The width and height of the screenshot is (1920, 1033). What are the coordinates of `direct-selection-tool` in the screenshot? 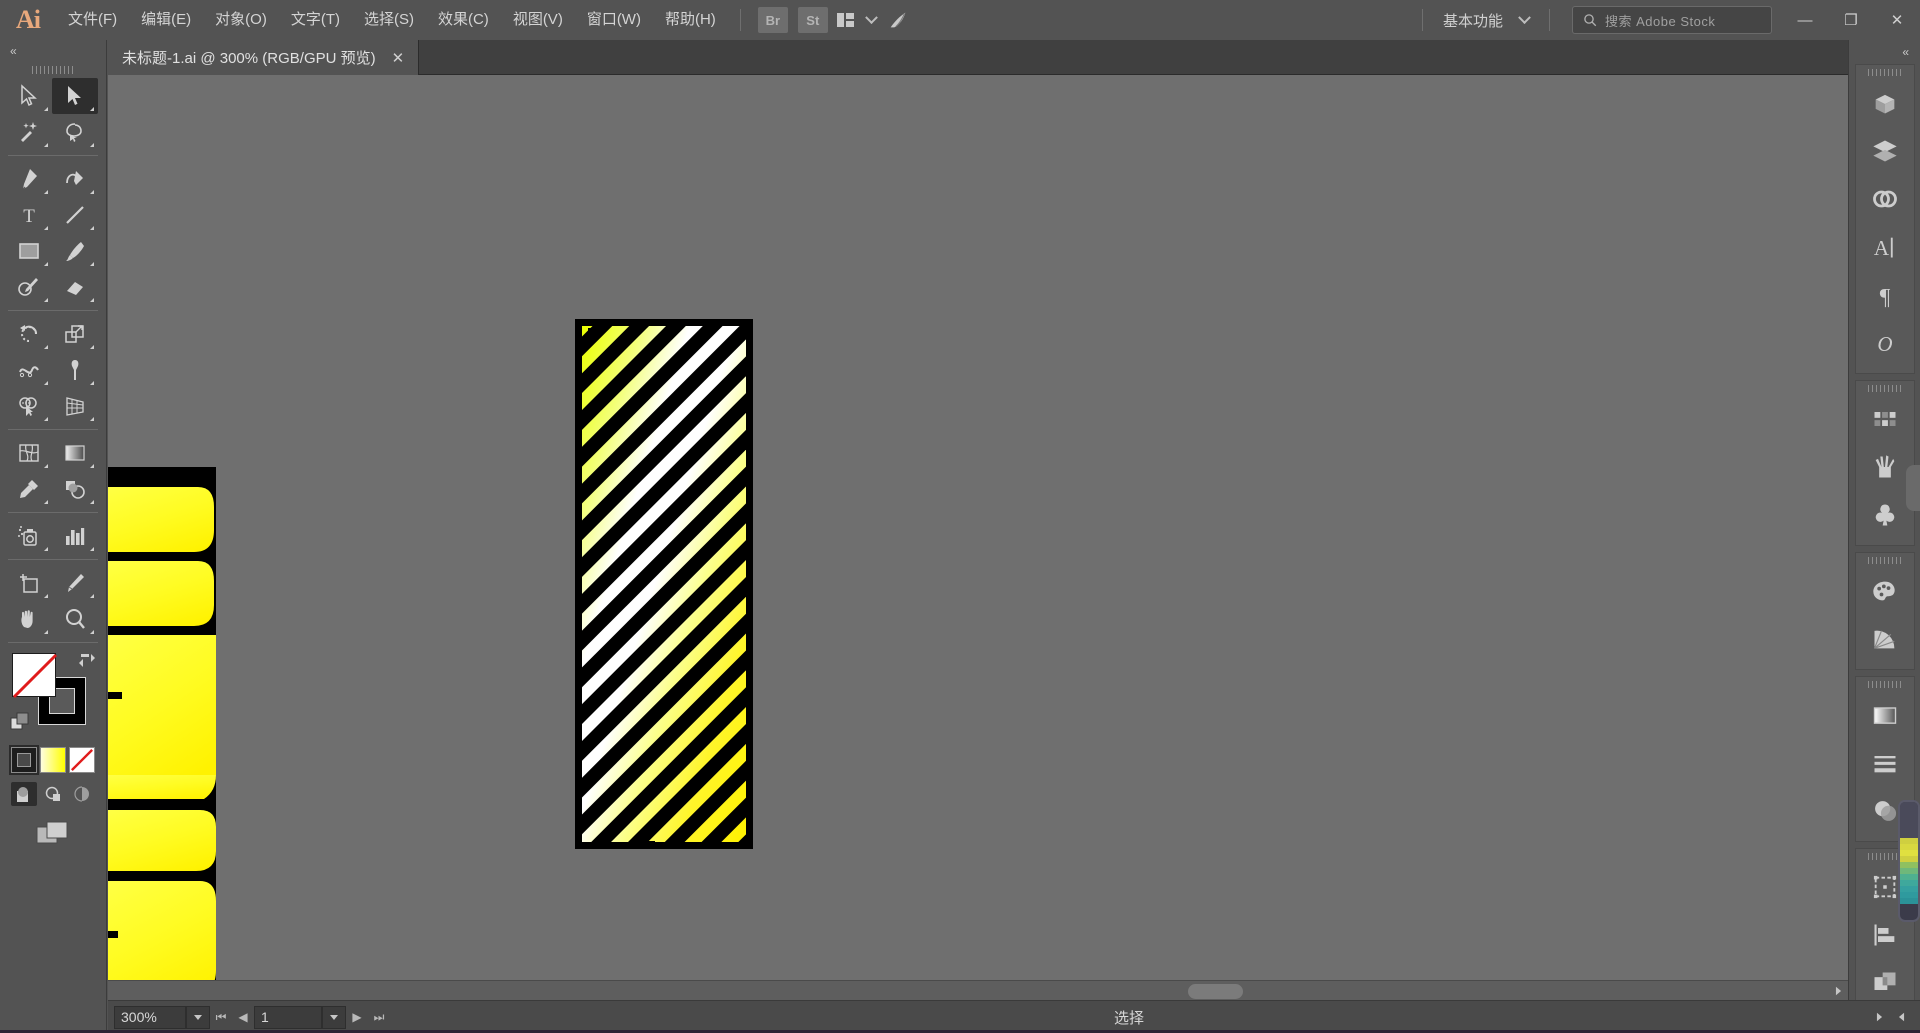 It's located at (74, 96).